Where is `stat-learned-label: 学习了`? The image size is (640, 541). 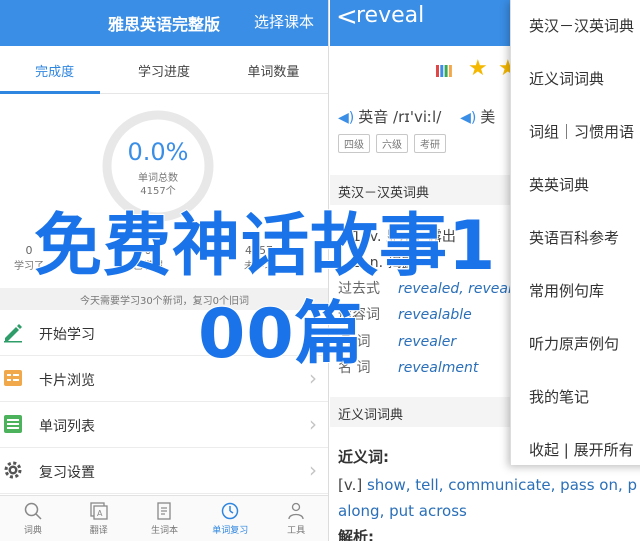 stat-learned-label: 学习了 is located at coordinates (29, 266).